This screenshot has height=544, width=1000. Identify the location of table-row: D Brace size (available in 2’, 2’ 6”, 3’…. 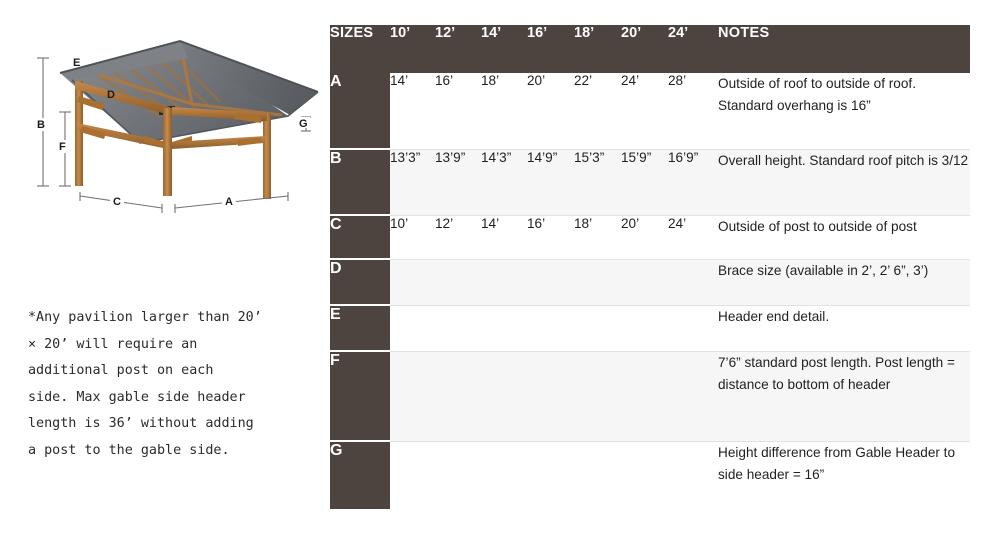
(650, 281).